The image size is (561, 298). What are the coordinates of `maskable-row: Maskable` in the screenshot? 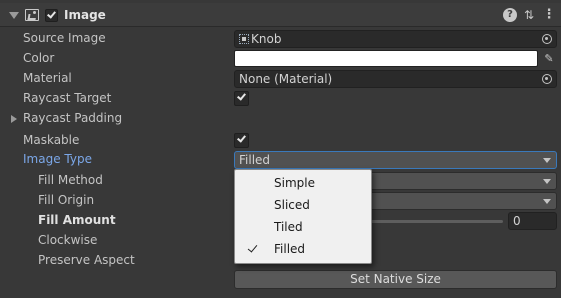 It's located at (280, 141).